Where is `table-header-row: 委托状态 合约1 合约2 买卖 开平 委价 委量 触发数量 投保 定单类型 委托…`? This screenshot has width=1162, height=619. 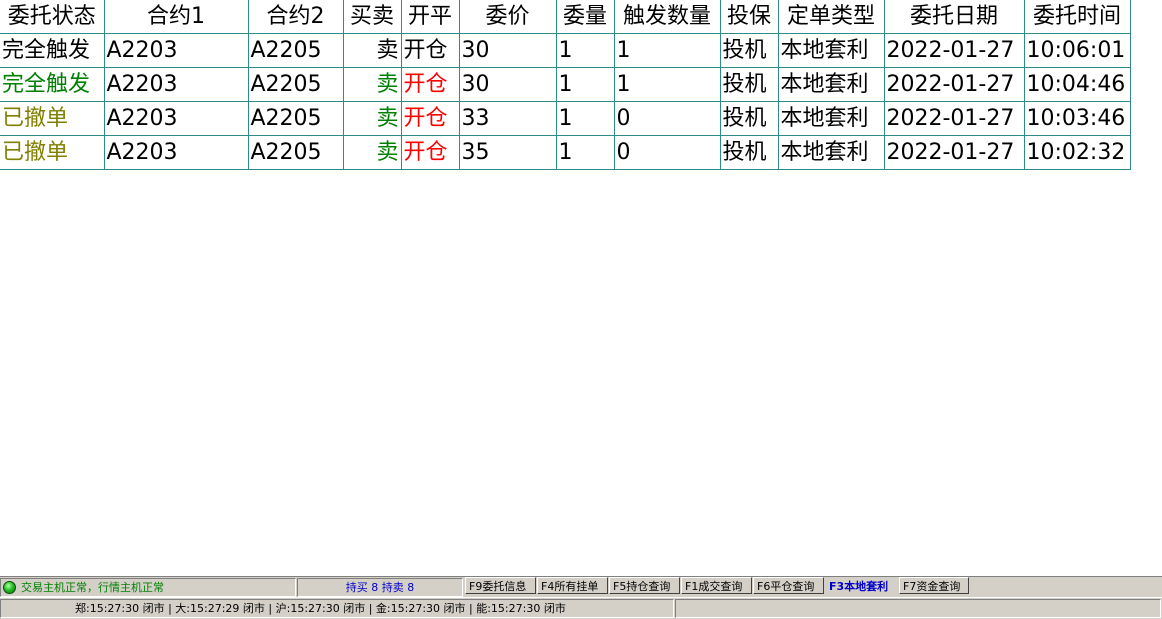 table-header-row: 委托状态 合约1 合约2 买卖 开平 委价 委量 触发数量 投保 定单类型 委托… is located at coordinates (565, 17).